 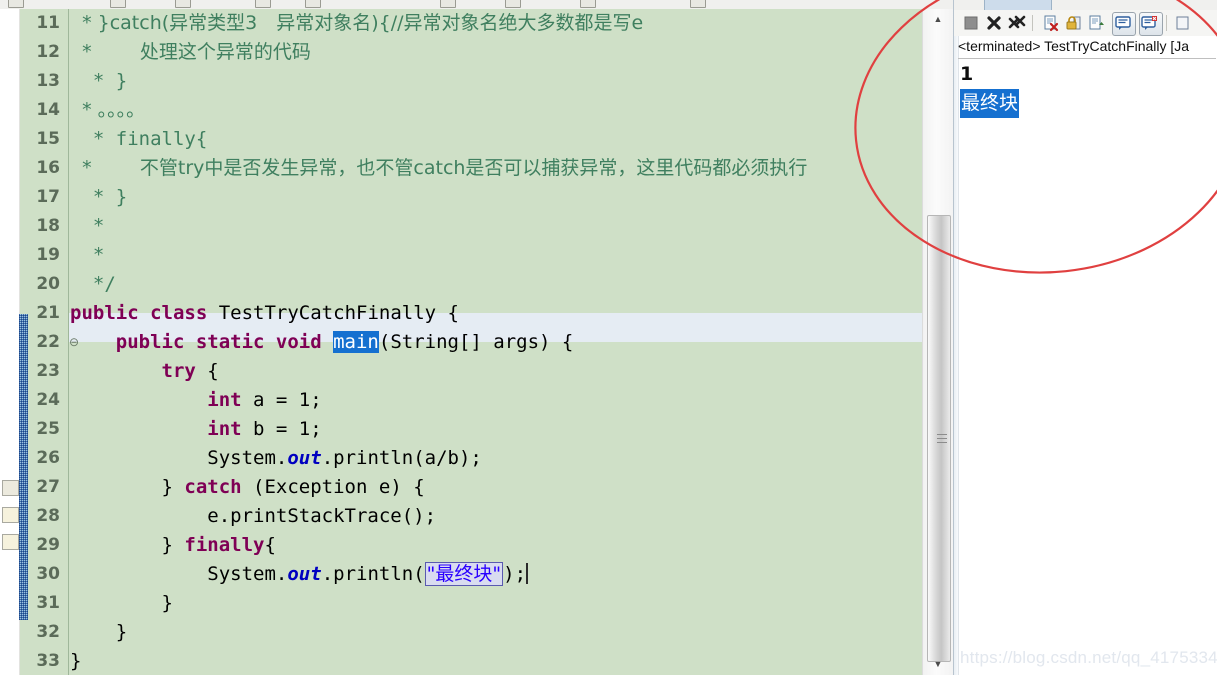 I want to click on line-number: 23, so click(x=48, y=371).